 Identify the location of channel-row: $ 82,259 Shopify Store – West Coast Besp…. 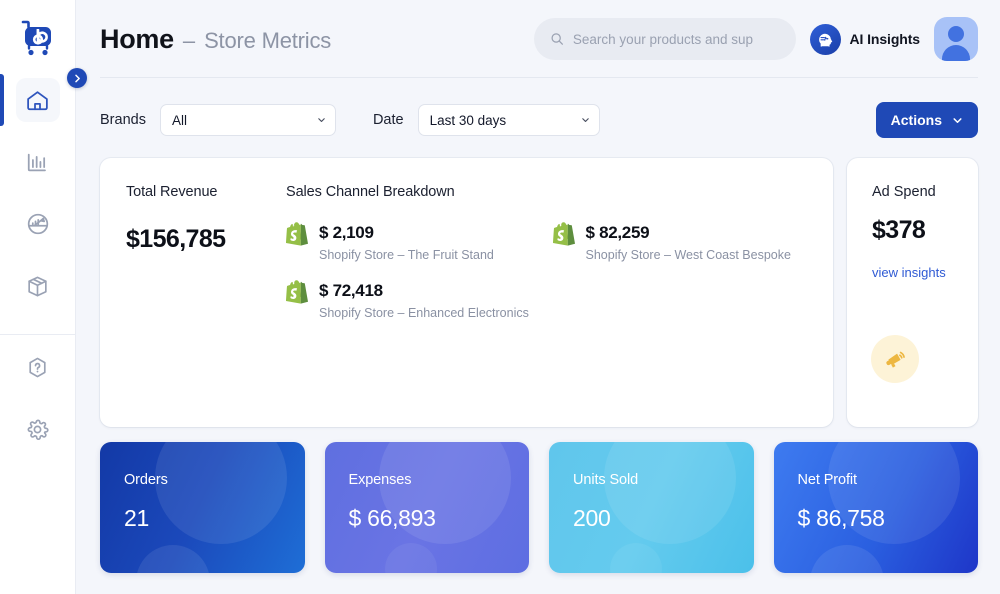
(681, 242).